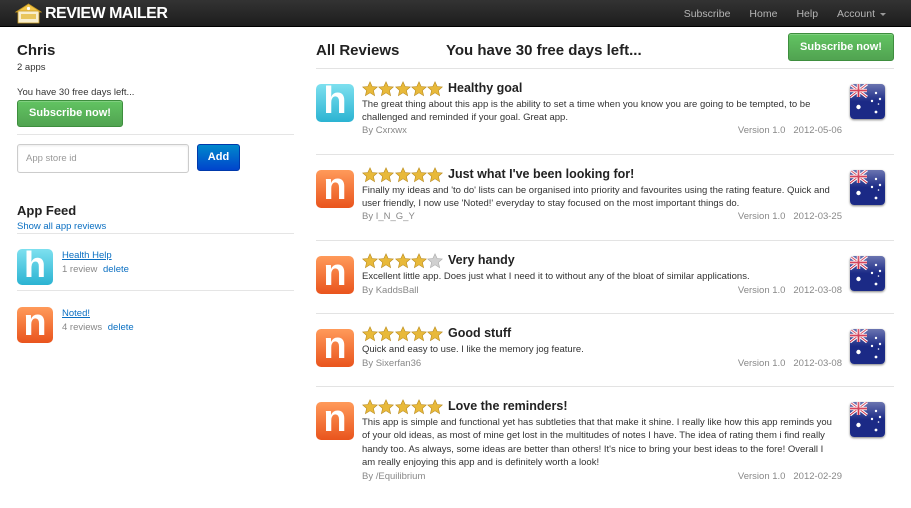  I want to click on subscribe-button: Subscribe now!, so click(841, 47).